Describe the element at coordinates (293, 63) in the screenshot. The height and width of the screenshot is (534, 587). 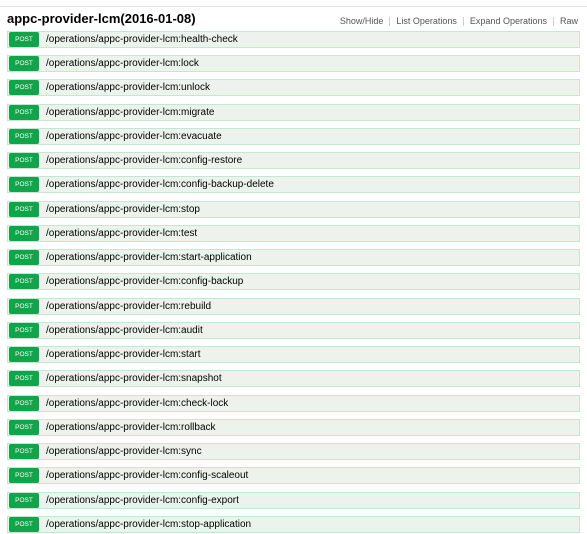
I see `operation-row: POST /operations/appc-provider-lcm:lock` at that location.